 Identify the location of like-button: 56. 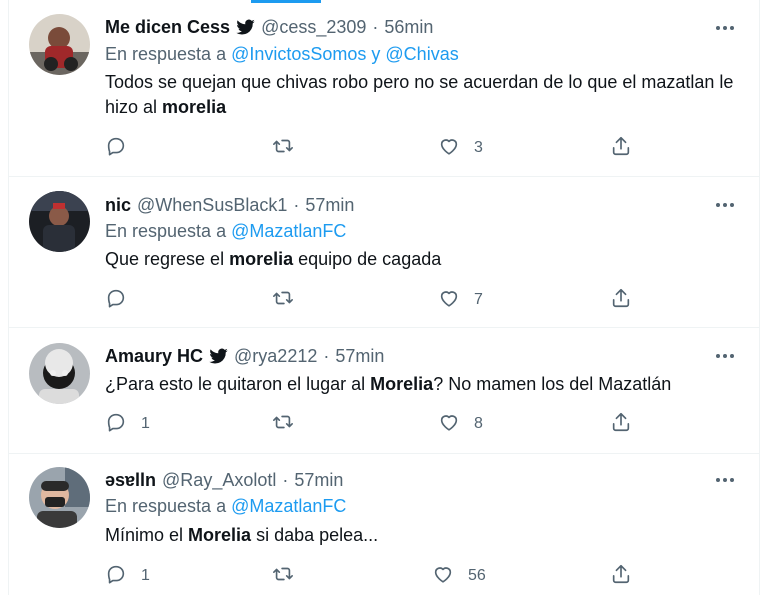
(459, 576).